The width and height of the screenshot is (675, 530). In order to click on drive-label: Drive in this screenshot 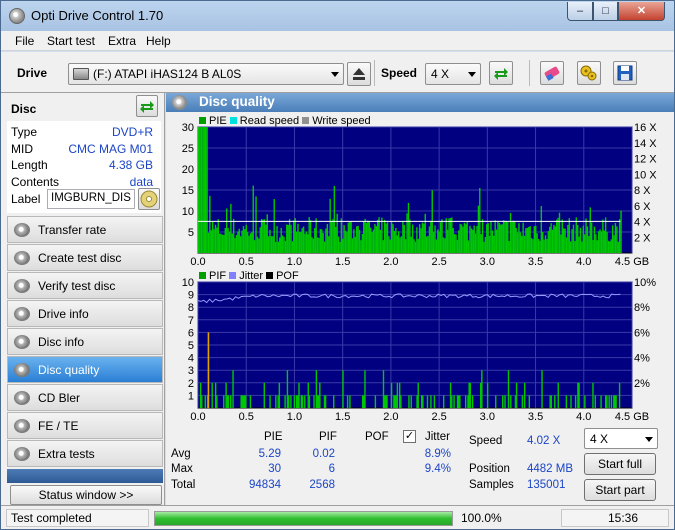, I will do `click(32, 73)`.